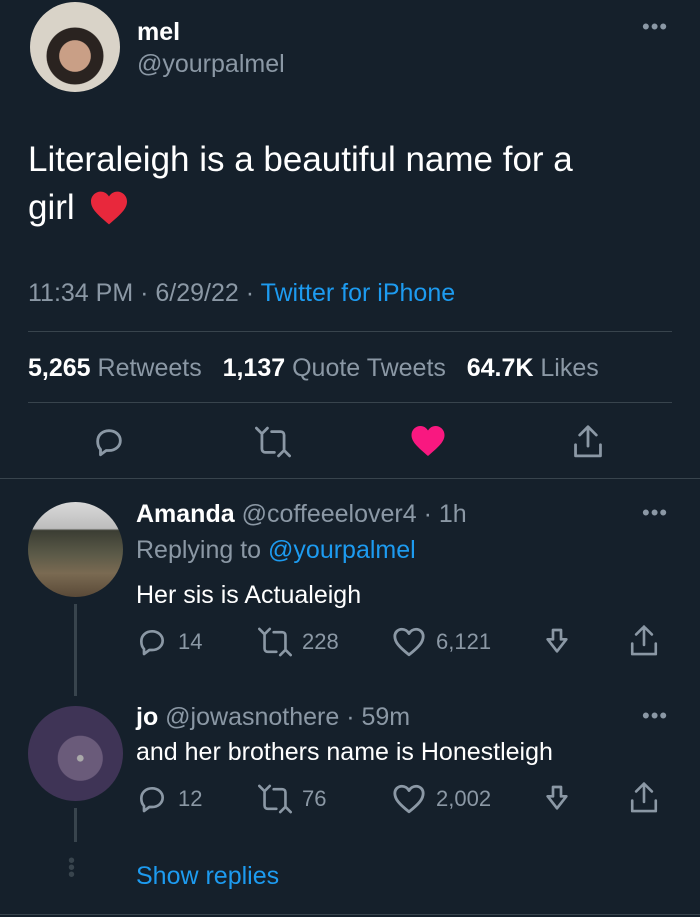  Describe the element at coordinates (169, 799) in the screenshot. I see `reply-reply-button: 12` at that location.